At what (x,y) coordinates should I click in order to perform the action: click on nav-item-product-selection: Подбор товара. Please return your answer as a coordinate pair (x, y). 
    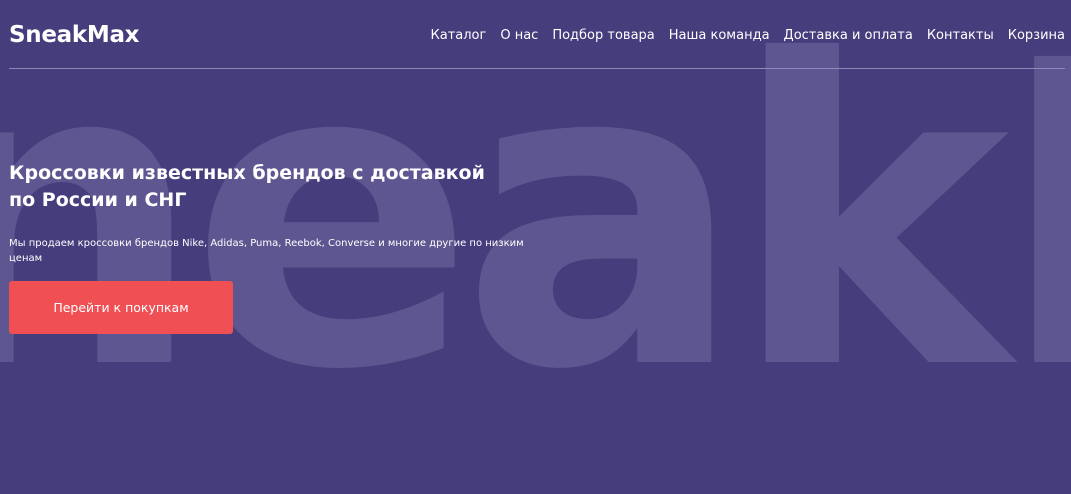
    Looking at the image, I should click on (603, 35).